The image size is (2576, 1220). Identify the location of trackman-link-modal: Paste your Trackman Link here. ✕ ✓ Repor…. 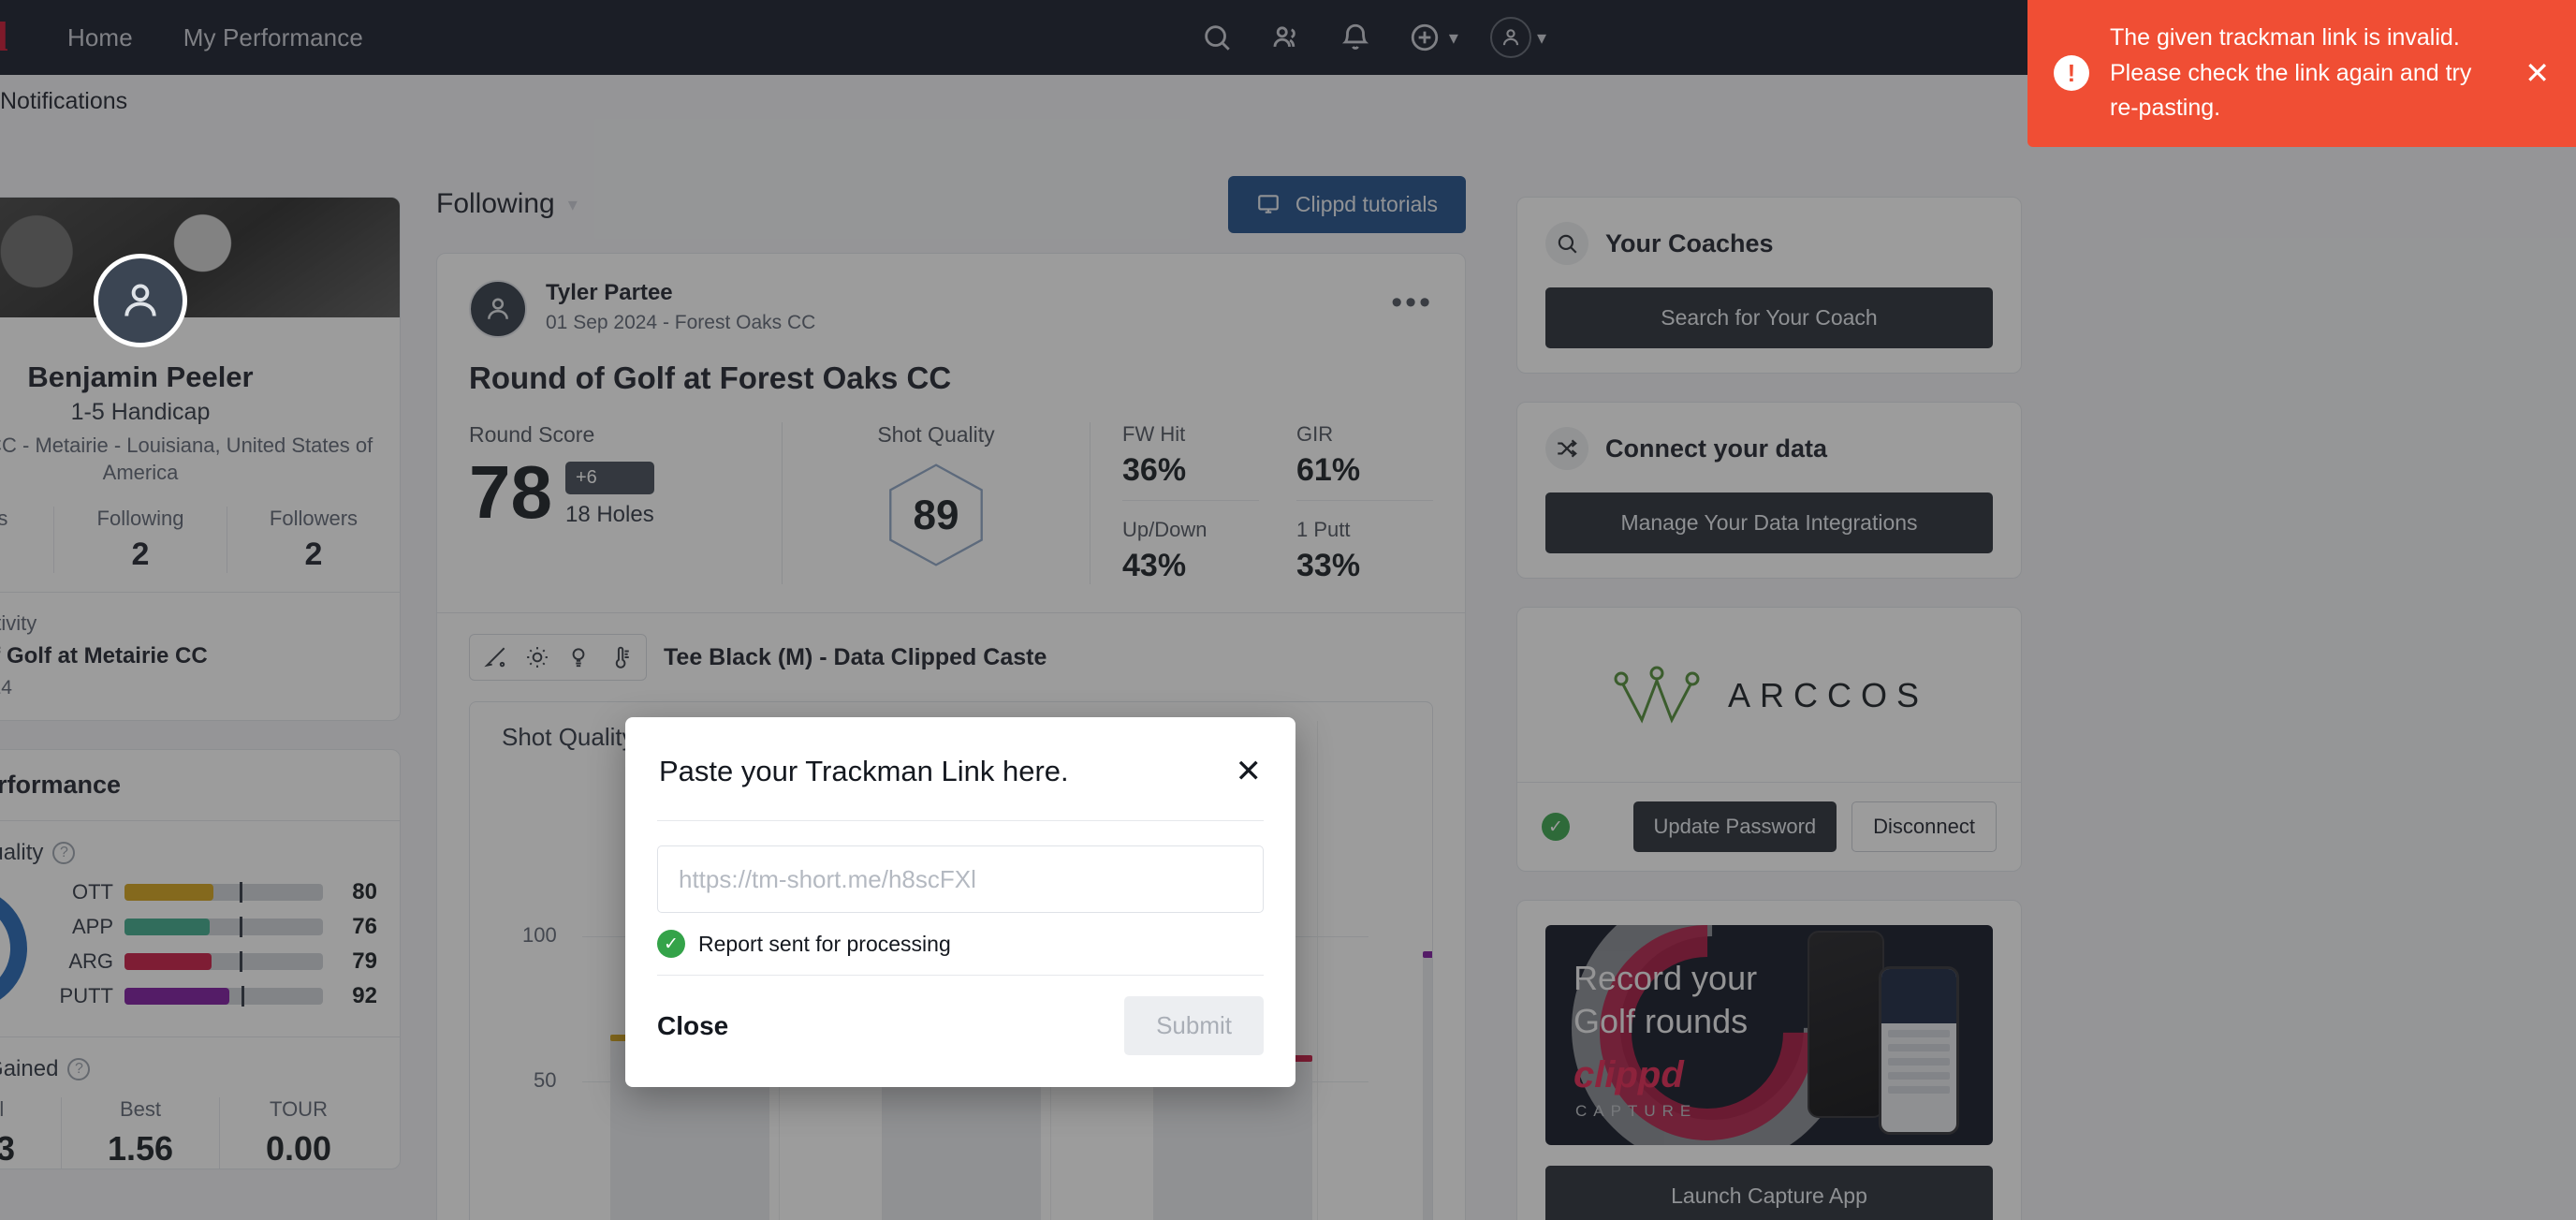
(960, 902).